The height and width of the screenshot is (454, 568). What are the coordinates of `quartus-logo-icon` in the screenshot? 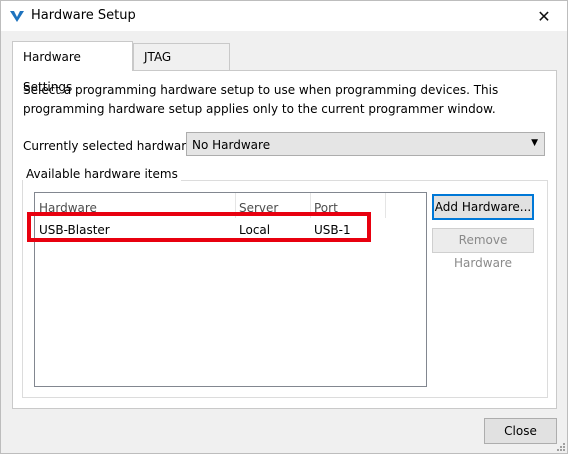 It's located at (17, 16).